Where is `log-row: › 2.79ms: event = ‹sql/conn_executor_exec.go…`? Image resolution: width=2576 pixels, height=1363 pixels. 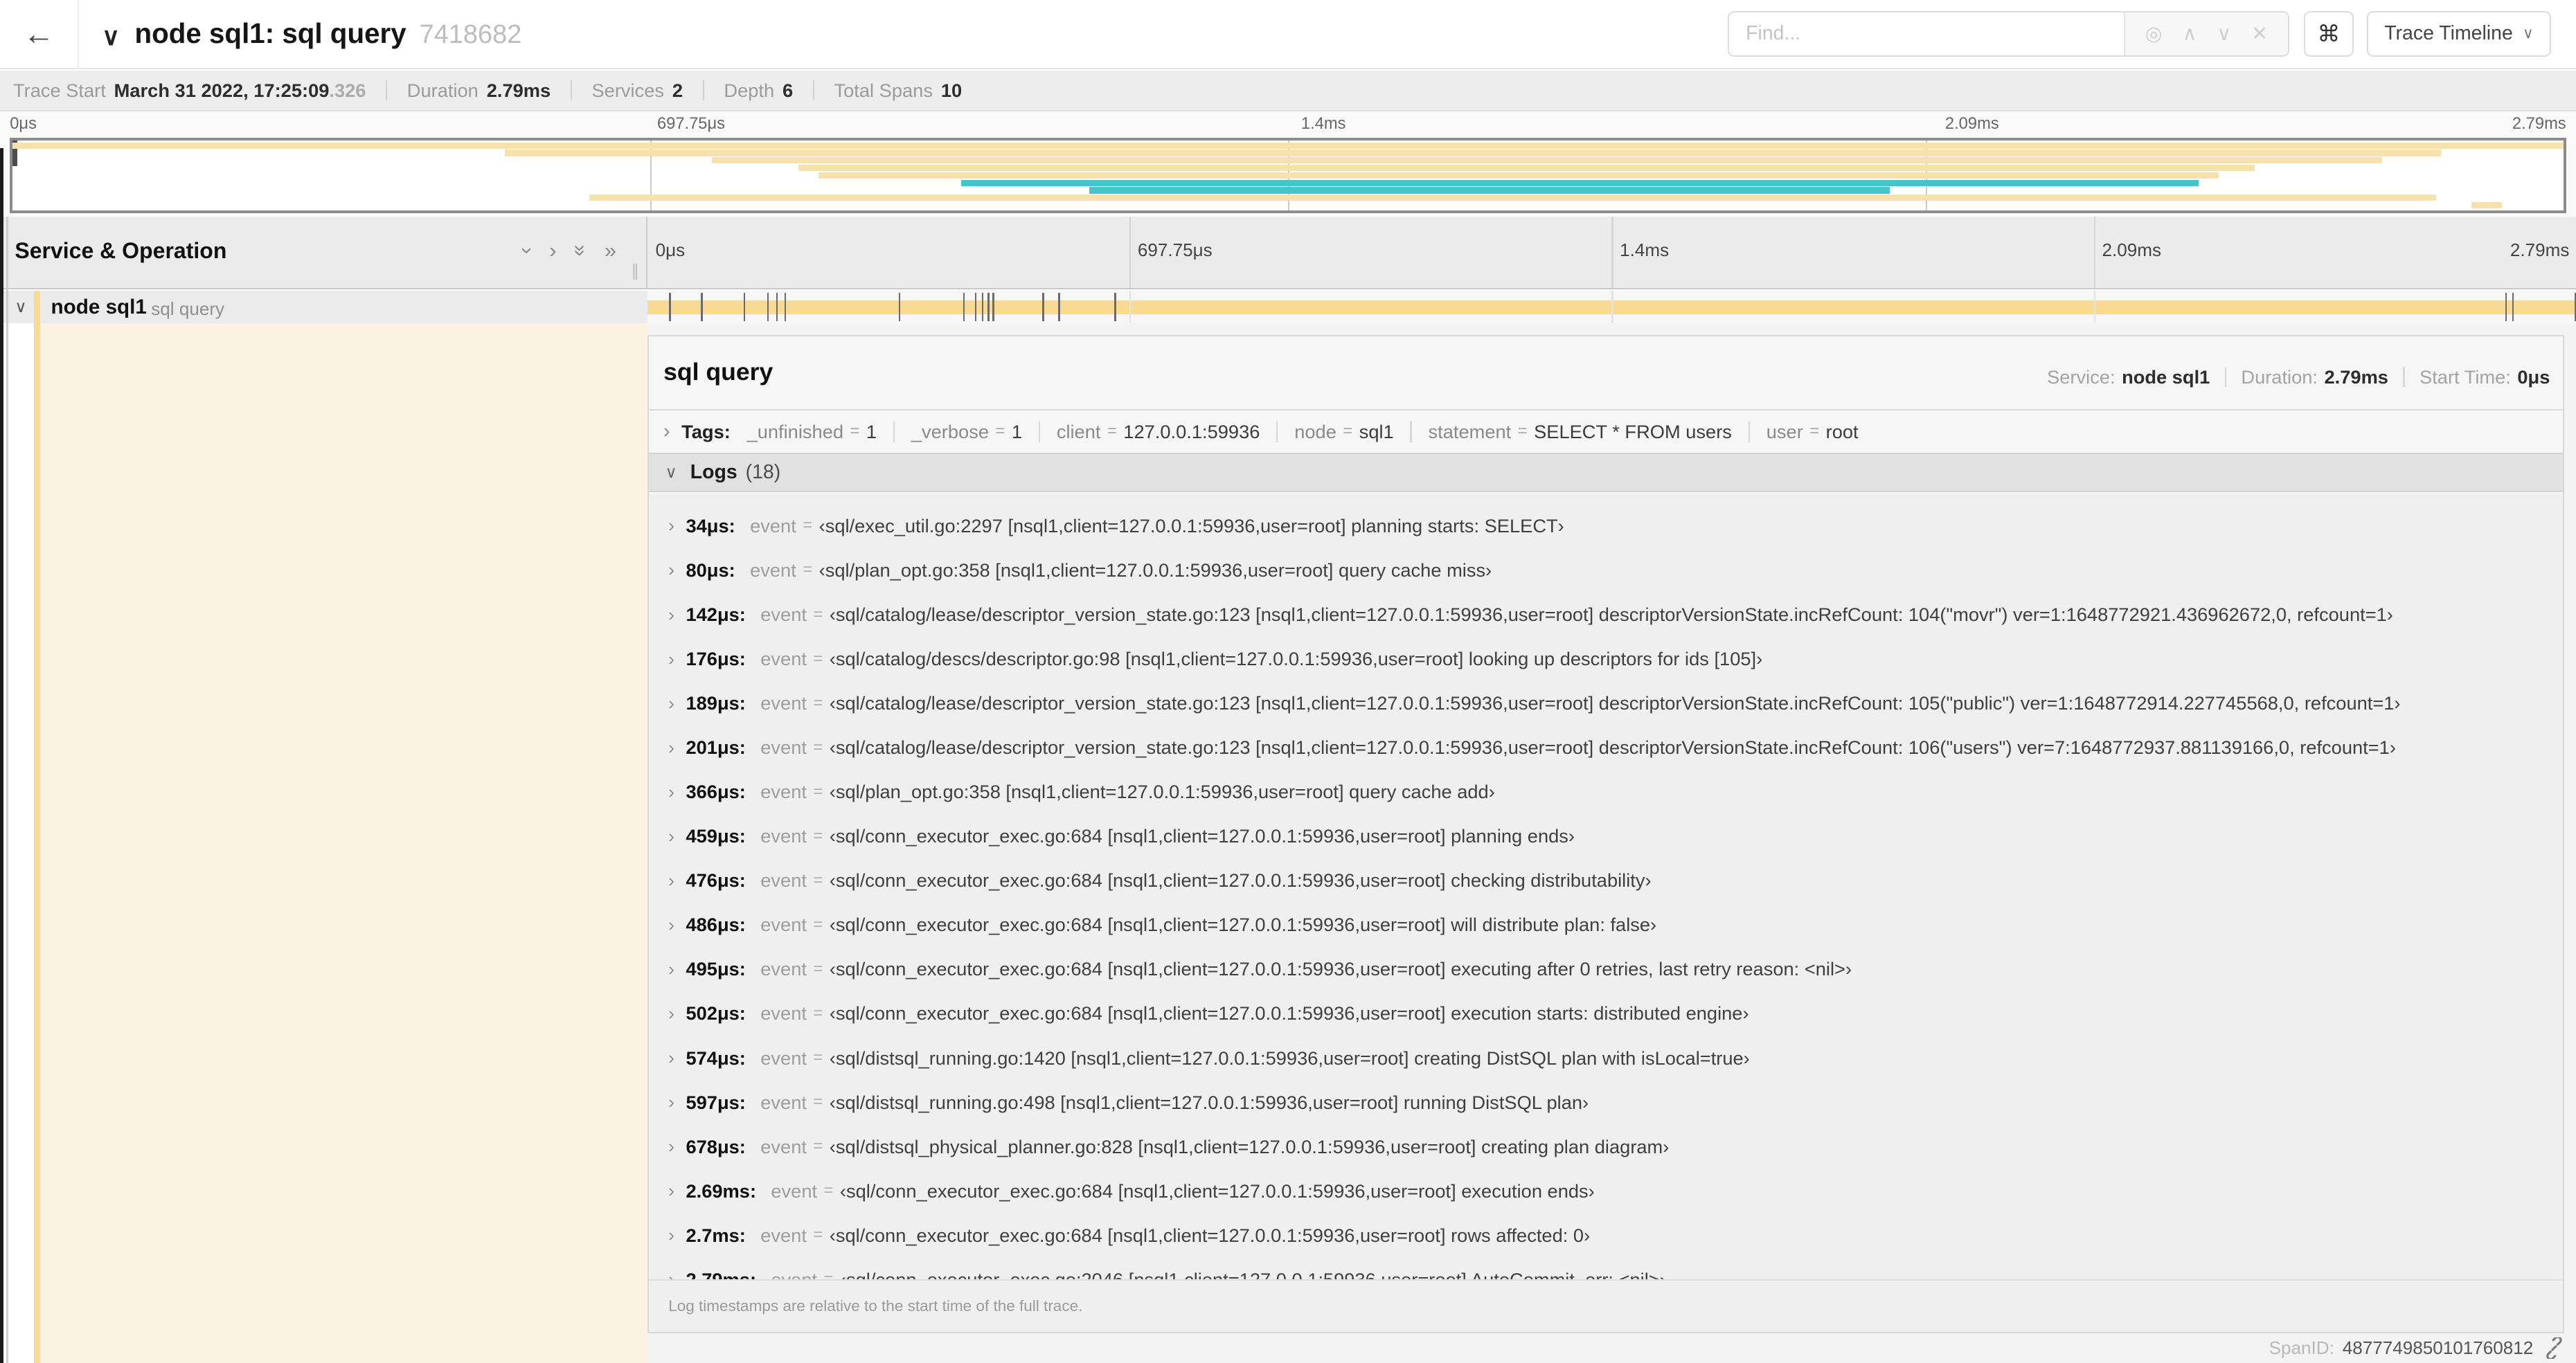 log-row: › 2.79ms: event = ‹sql/conn_executor_exec.go… is located at coordinates (1606, 1269).